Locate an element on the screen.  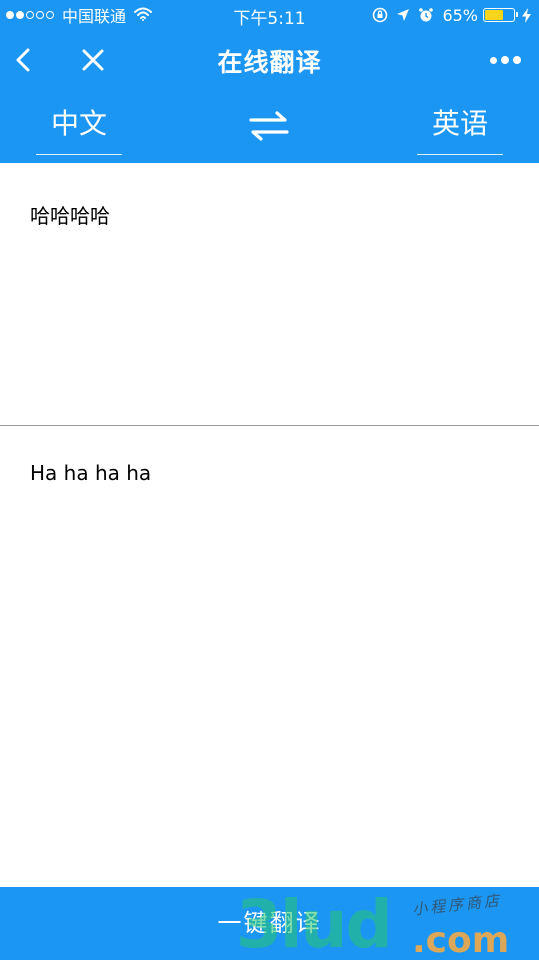
status-bar: 中国联通 下午5:11 65% is located at coordinates (269, 15).